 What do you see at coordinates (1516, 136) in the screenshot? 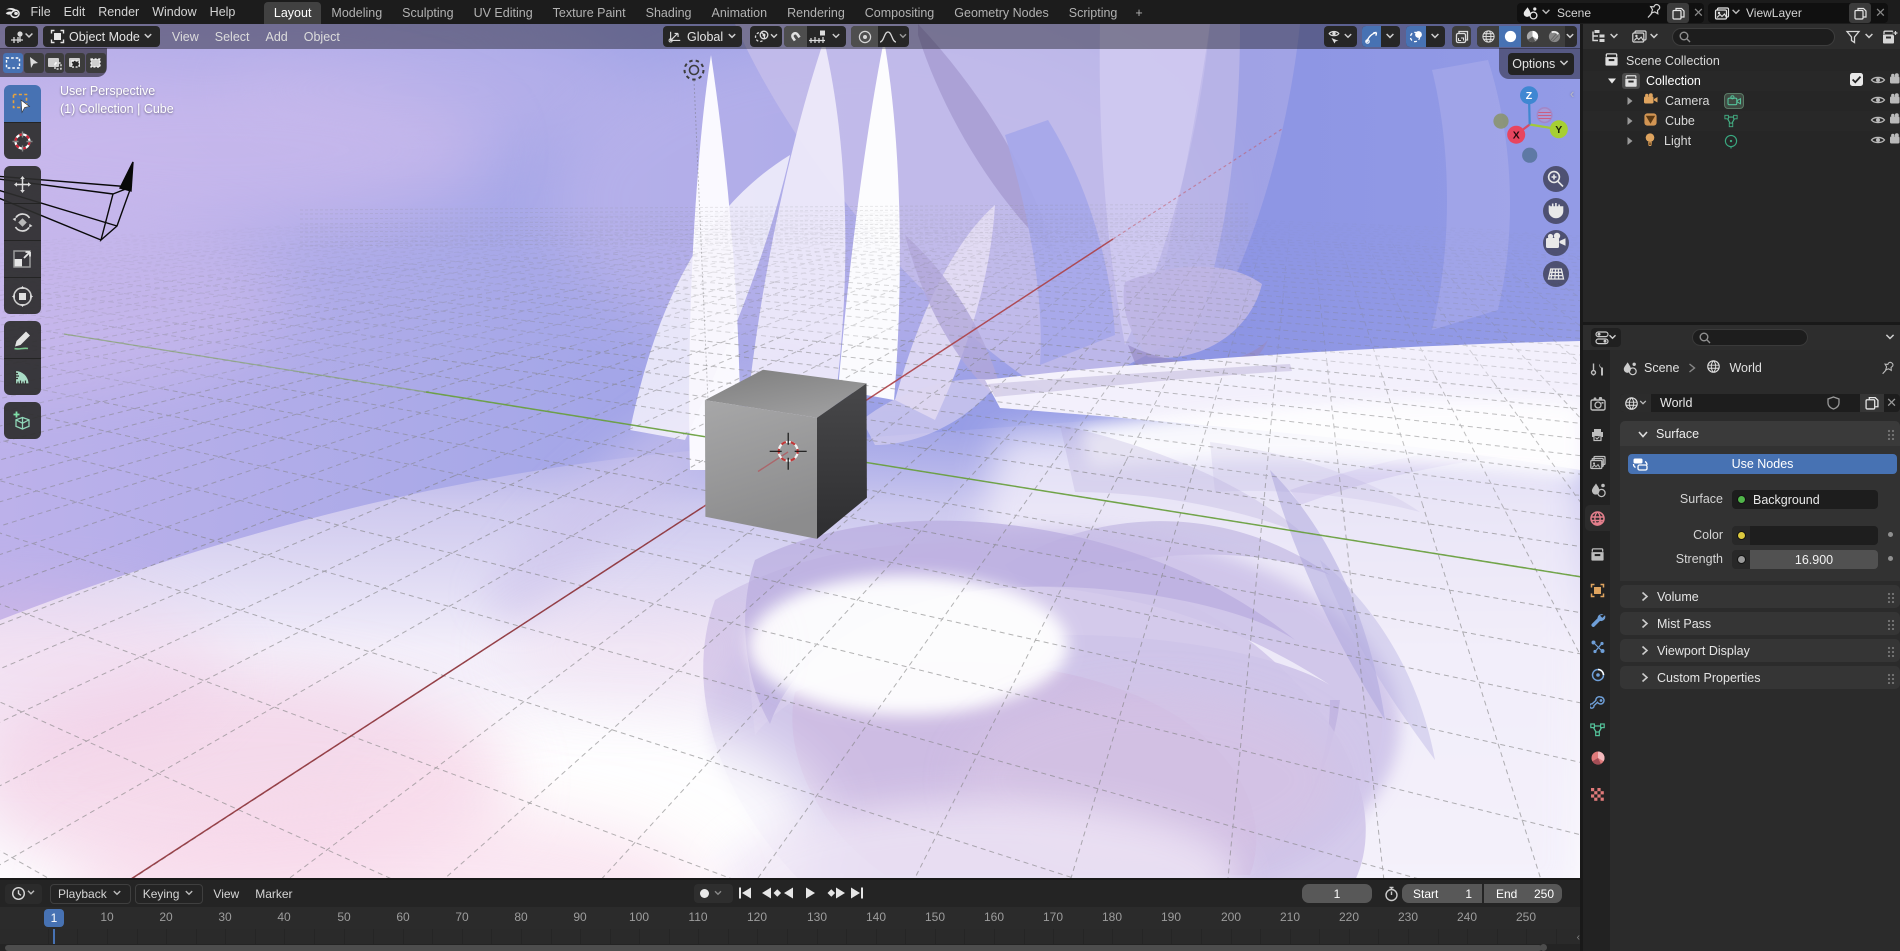
I see `svg-text: X` at bounding box center [1516, 136].